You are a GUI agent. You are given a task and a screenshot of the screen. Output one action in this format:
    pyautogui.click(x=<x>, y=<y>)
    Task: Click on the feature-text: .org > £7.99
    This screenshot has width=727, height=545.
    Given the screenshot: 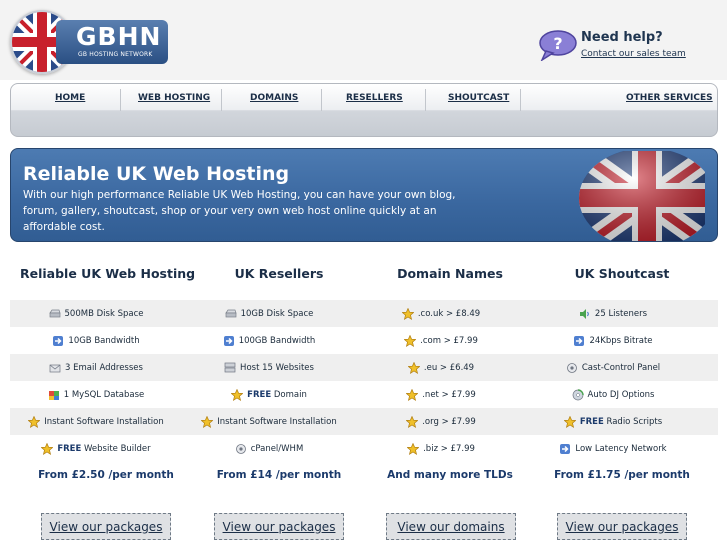 What is the action you would take?
    pyautogui.click(x=449, y=421)
    